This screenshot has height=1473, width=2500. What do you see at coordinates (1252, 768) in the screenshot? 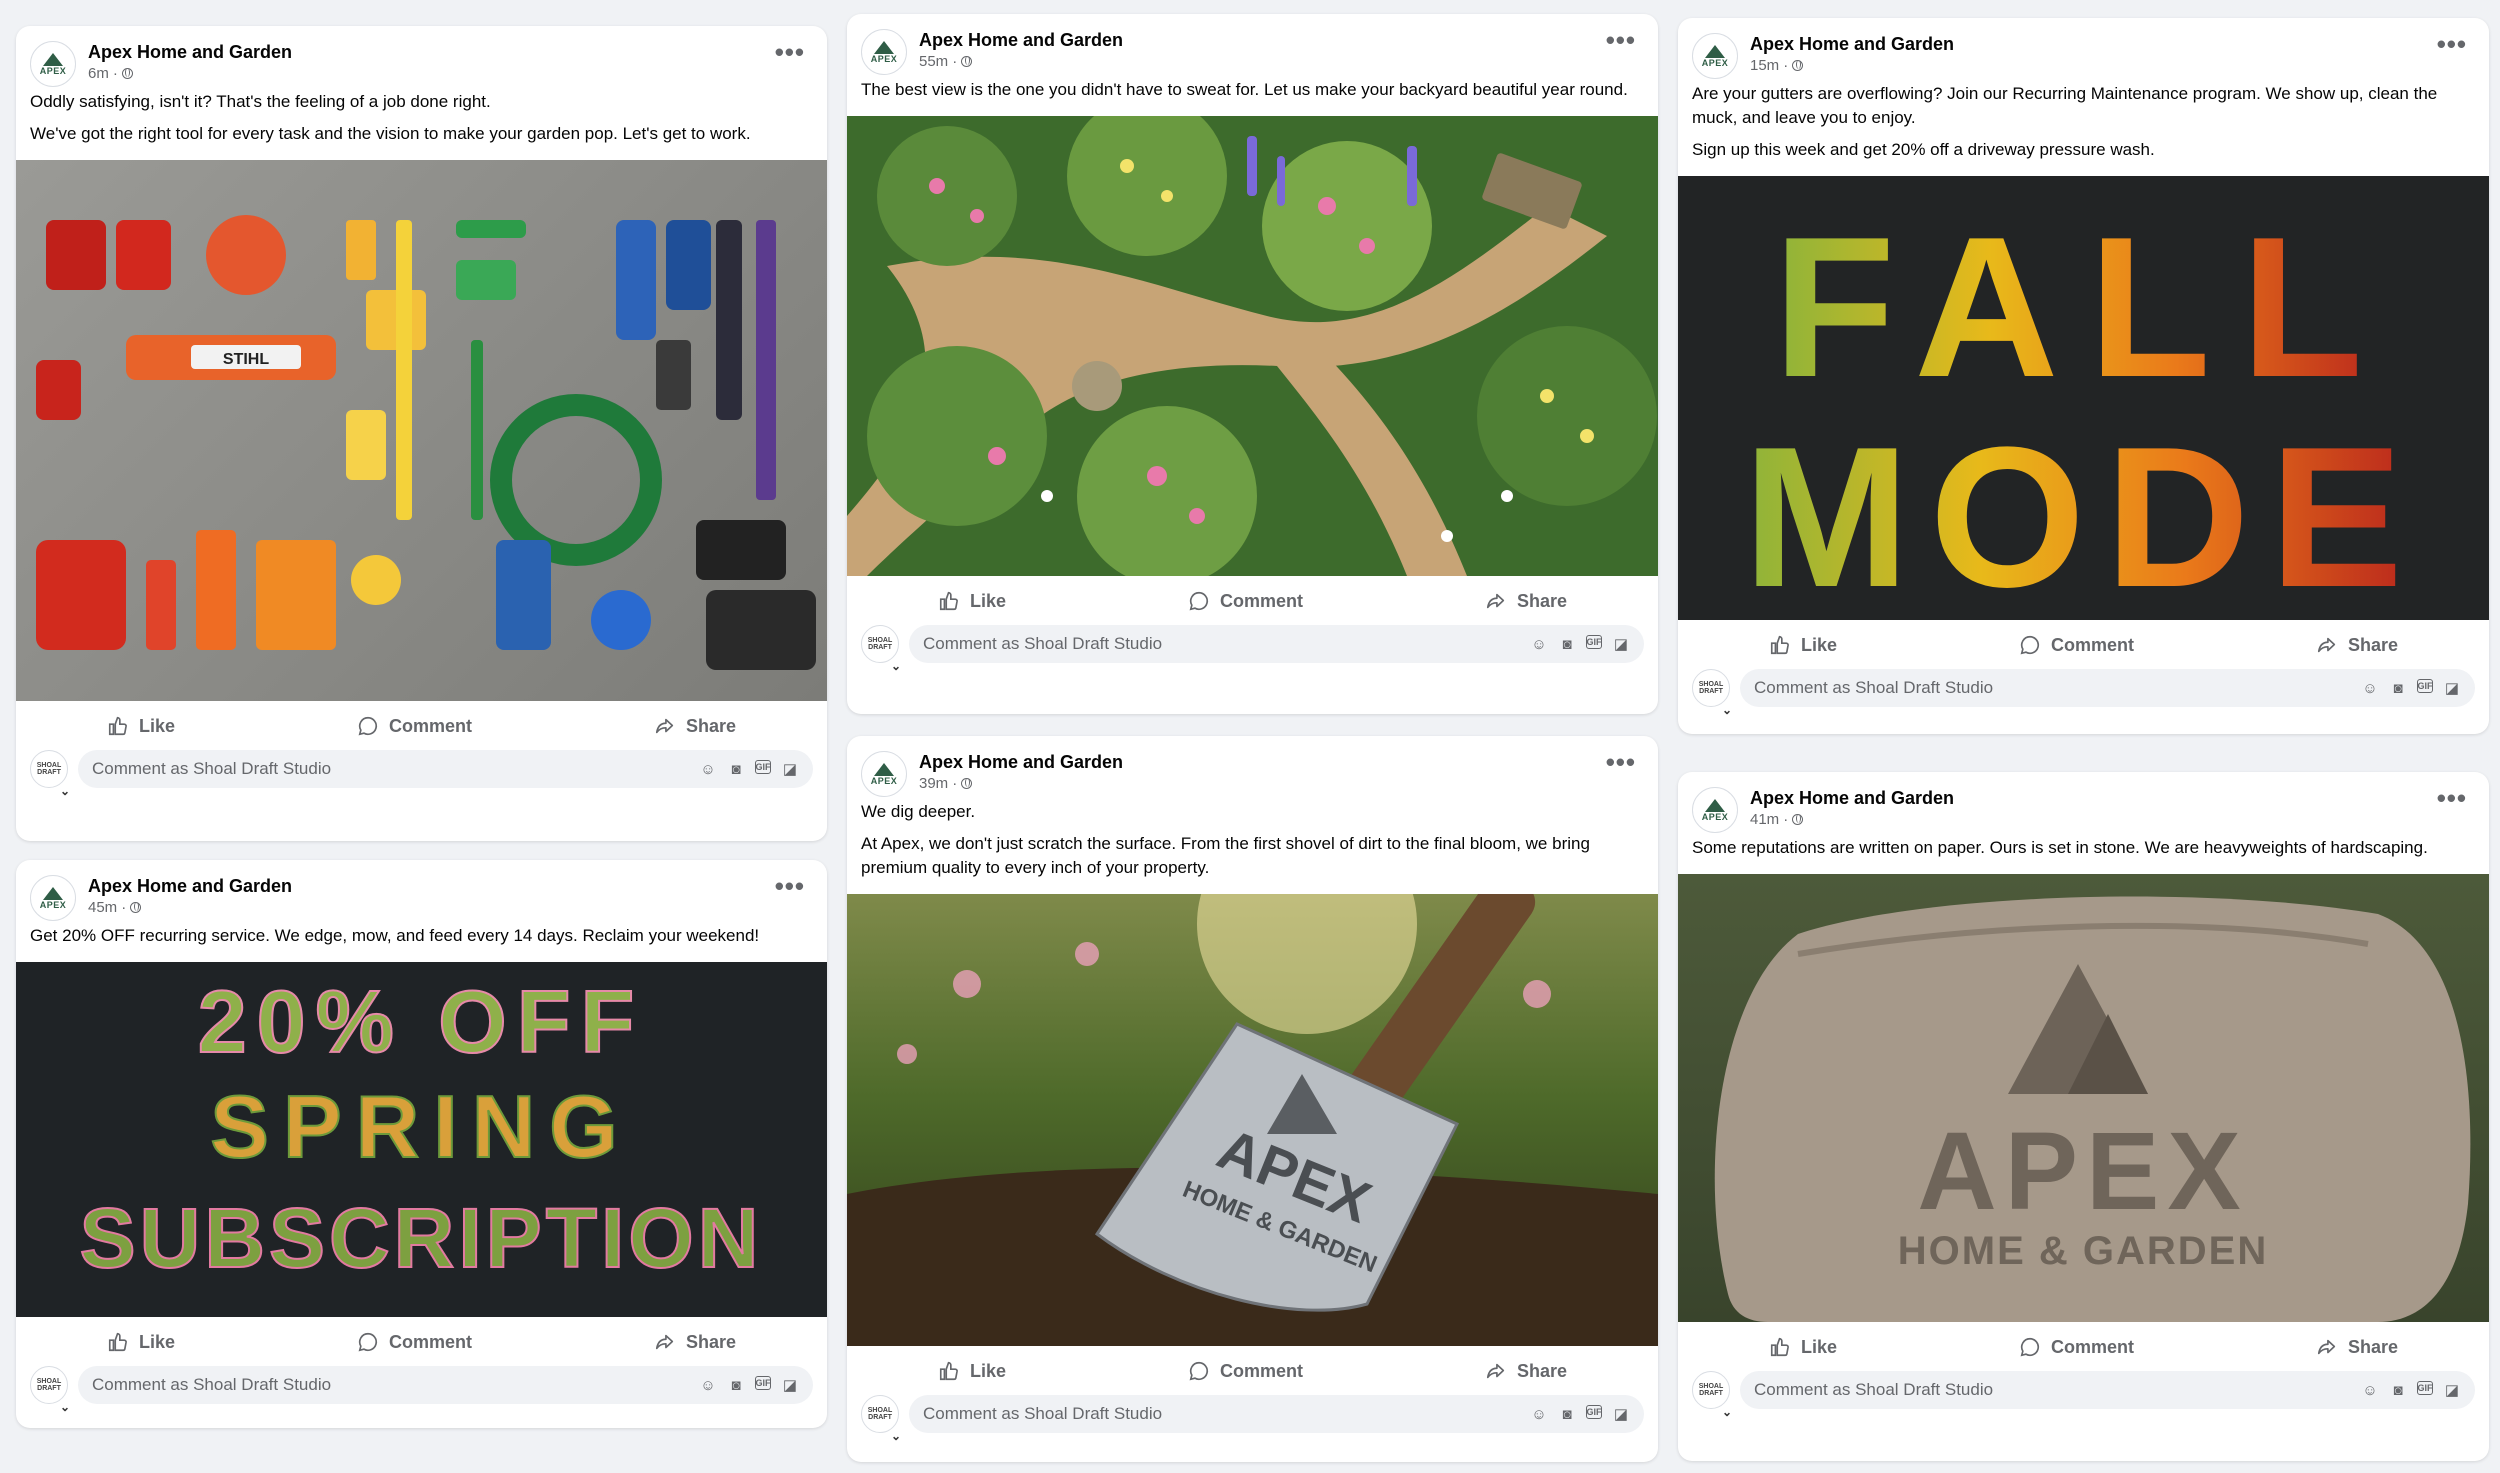
I see `post-header: APEX Apex Home and Garden 39m · •••` at bounding box center [1252, 768].